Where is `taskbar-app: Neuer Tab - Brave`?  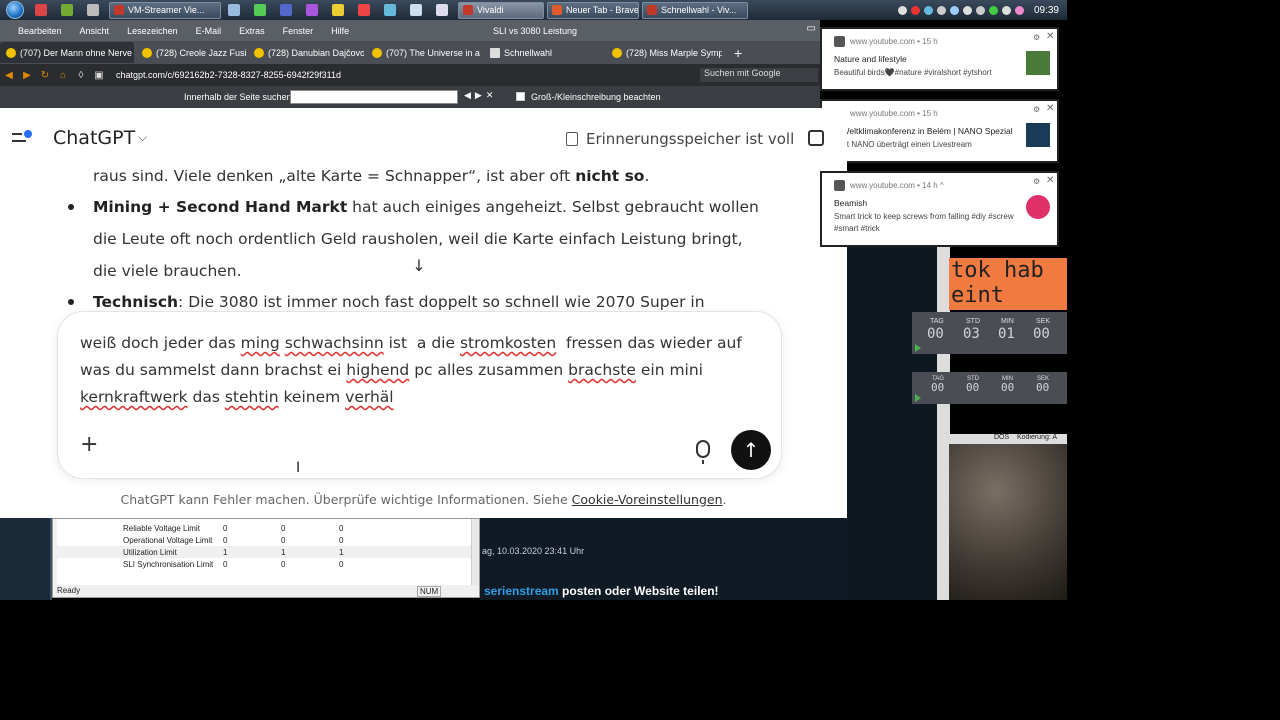 taskbar-app: Neuer Tab - Brave is located at coordinates (593, 10).